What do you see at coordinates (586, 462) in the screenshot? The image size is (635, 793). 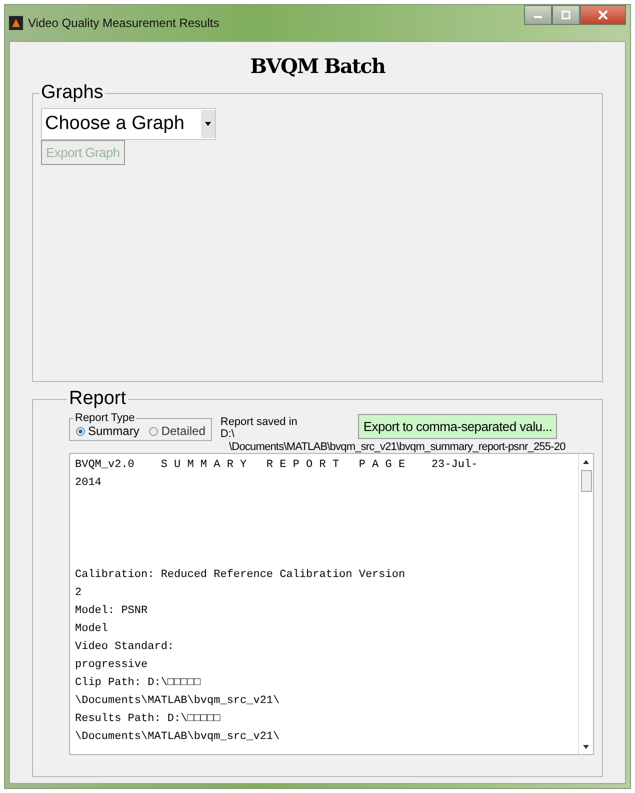 I see `scroll-up-icon` at bounding box center [586, 462].